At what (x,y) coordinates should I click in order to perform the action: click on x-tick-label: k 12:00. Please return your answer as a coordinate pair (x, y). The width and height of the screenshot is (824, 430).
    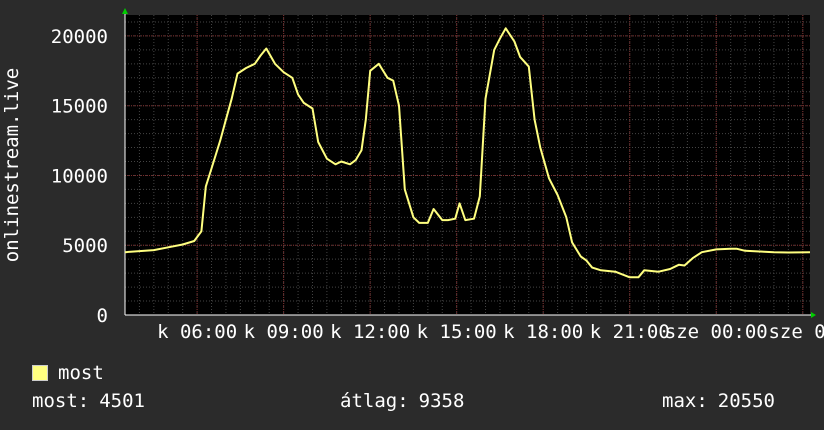
    Looking at the image, I should click on (370, 332).